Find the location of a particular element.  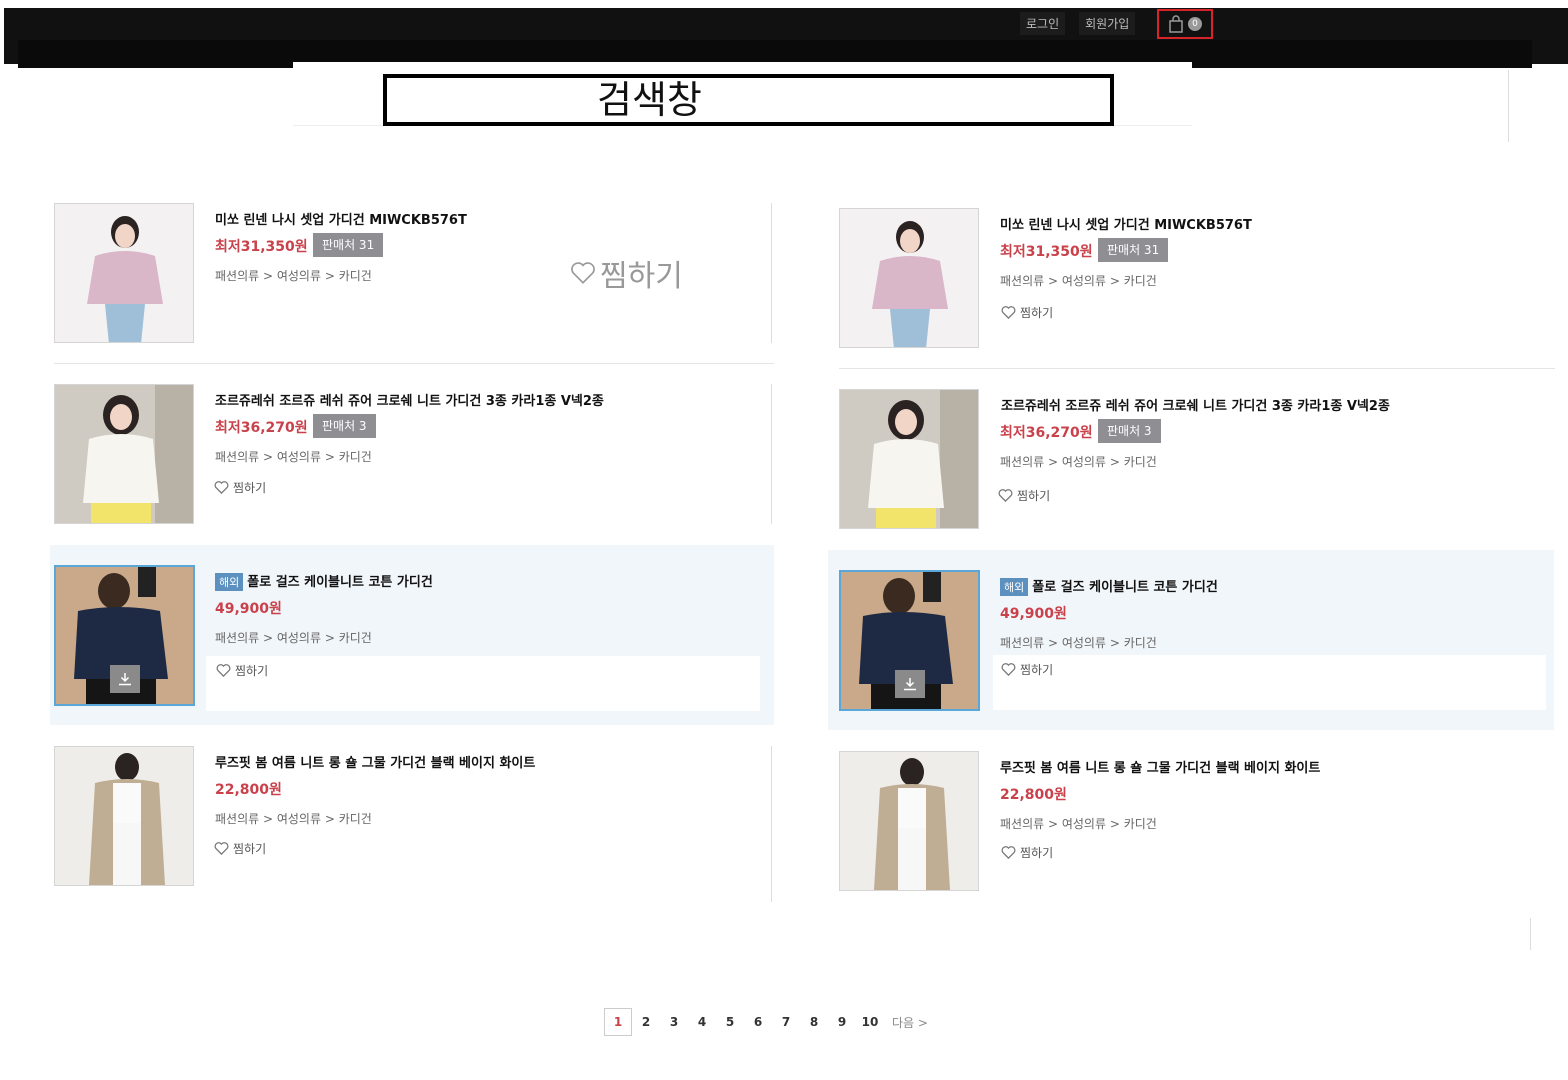

page-3-link: 3 is located at coordinates (674, 1022).